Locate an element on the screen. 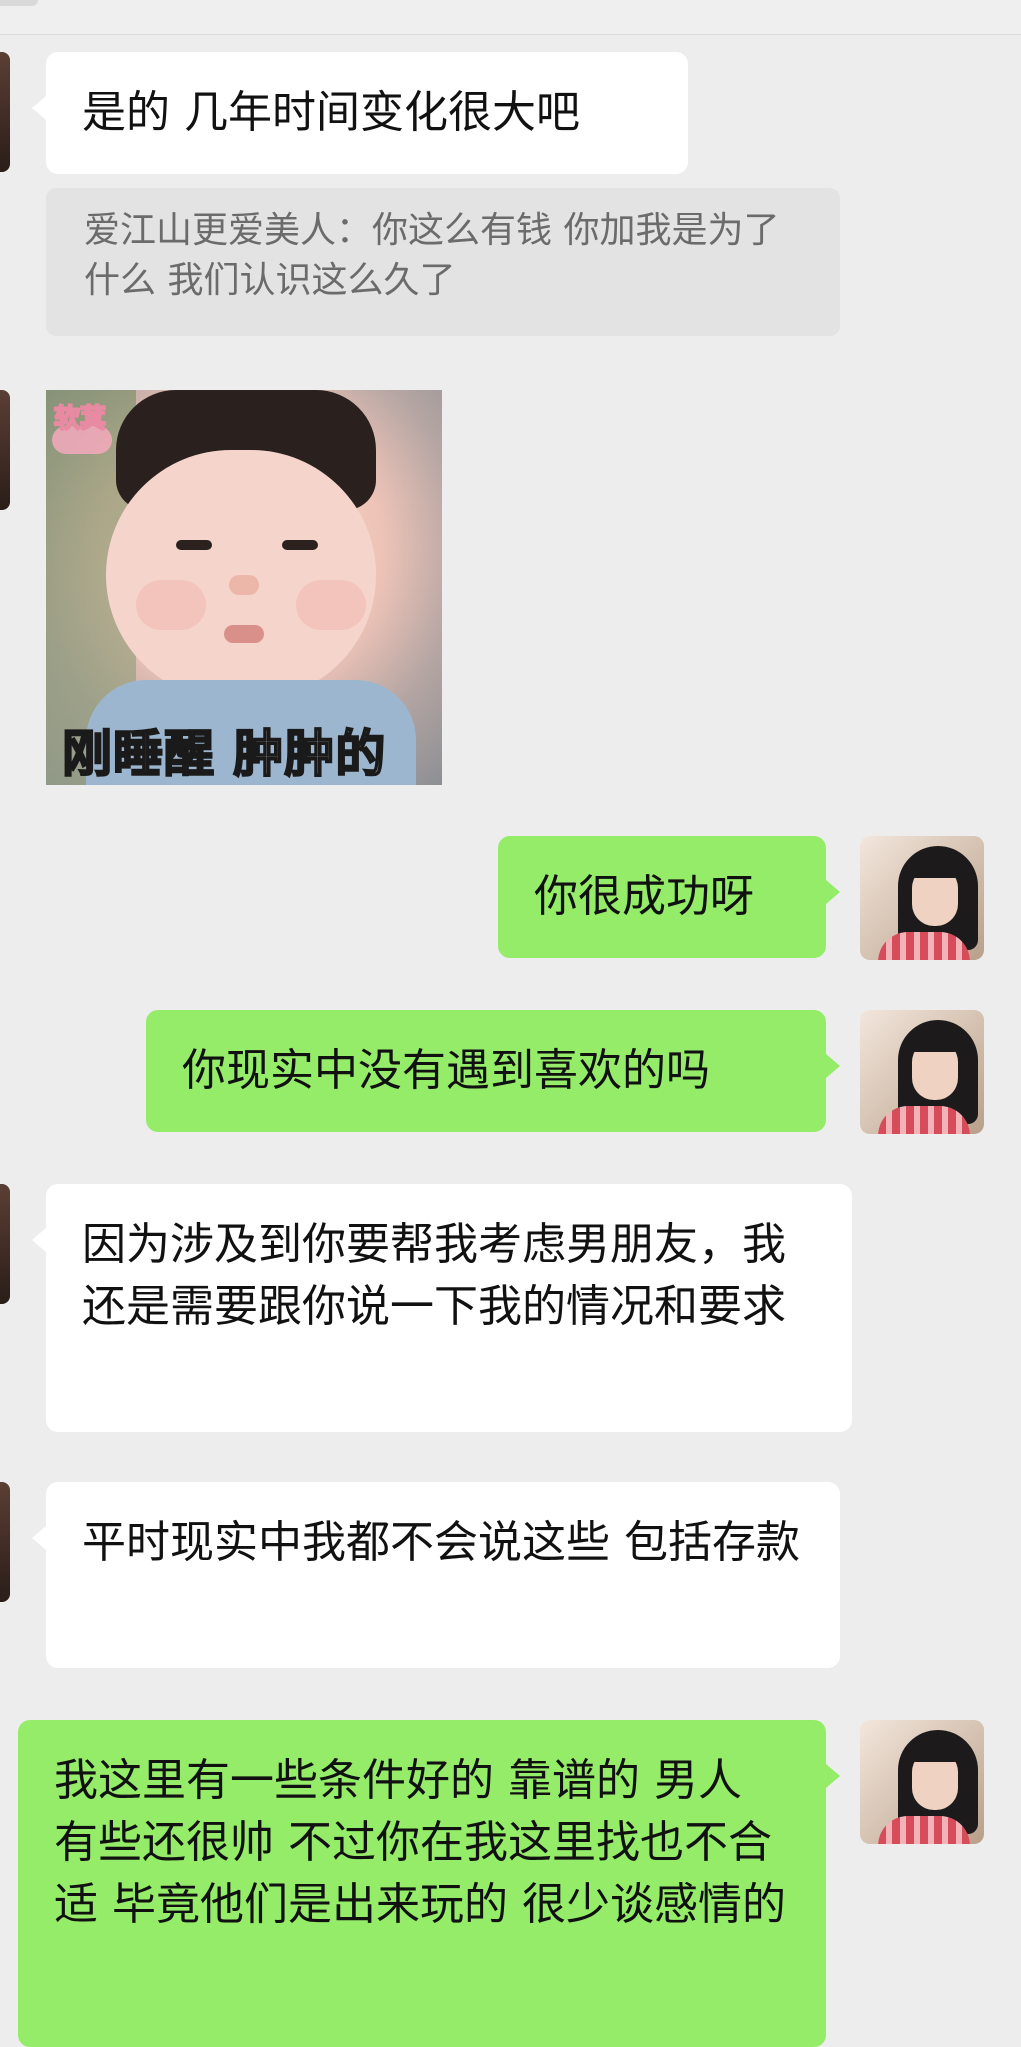  sticker-nose is located at coordinates (244, 585).